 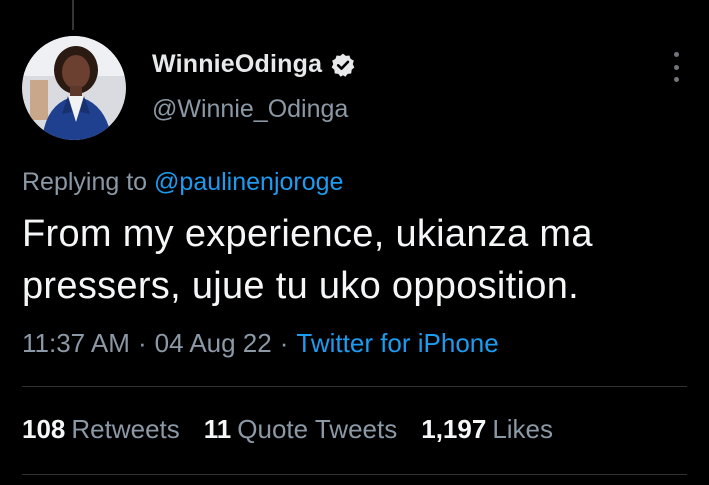 What do you see at coordinates (343, 65) in the screenshot?
I see `verified-badge-icon` at bounding box center [343, 65].